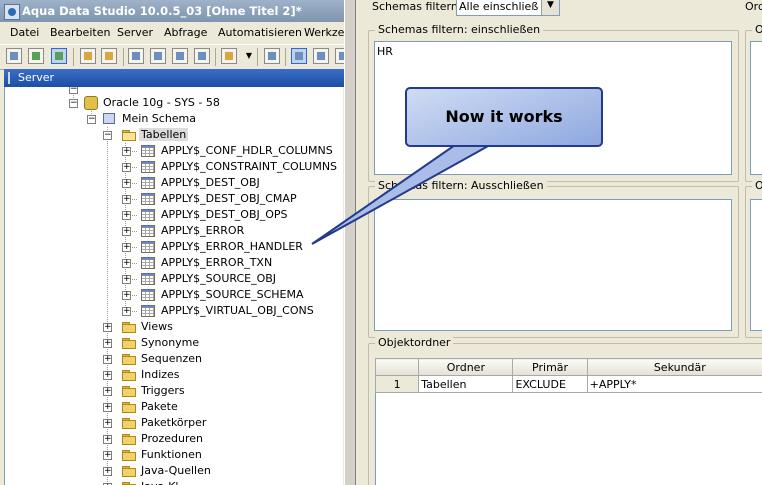 This screenshot has width=762, height=485. What do you see at coordinates (402, 194) in the screenshot?
I see `callout-pointer` at bounding box center [402, 194].